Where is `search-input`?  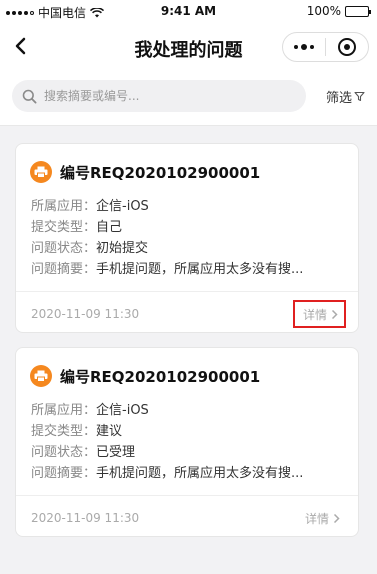 search-input is located at coordinates (164, 96).